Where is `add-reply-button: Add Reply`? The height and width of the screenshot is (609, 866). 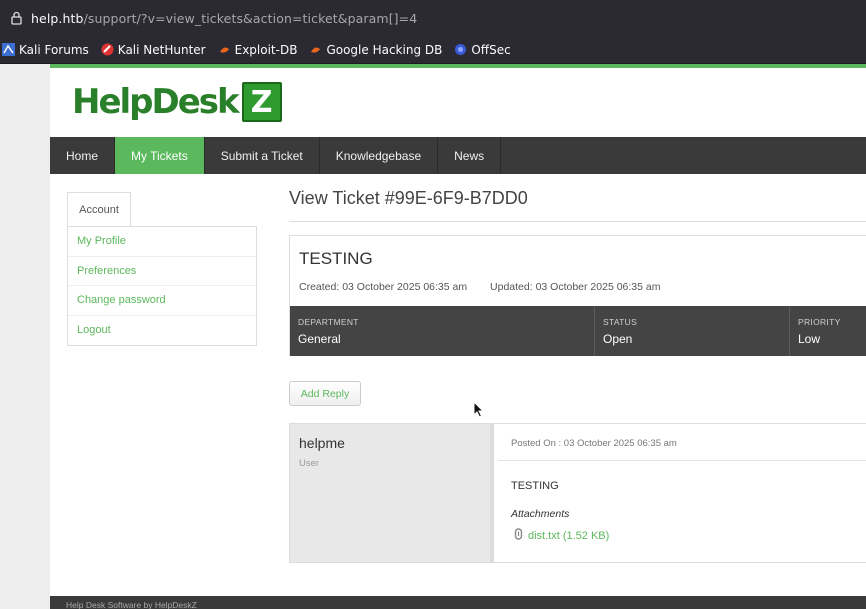 add-reply-button: Add Reply is located at coordinates (325, 393).